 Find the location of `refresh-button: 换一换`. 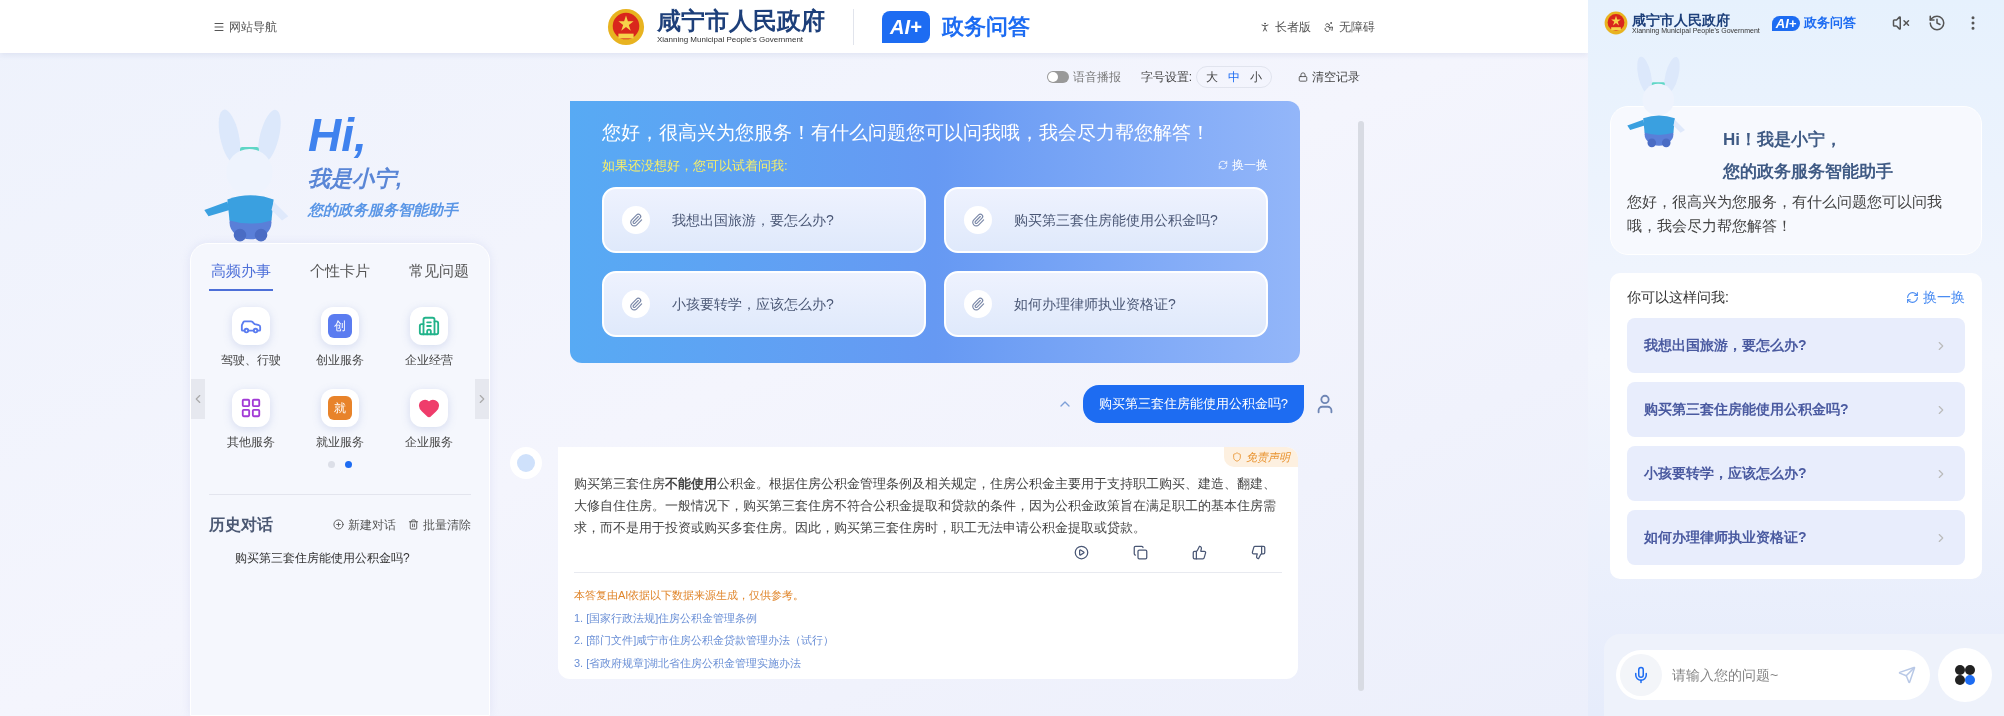

refresh-button: 换一换 is located at coordinates (1935, 297).